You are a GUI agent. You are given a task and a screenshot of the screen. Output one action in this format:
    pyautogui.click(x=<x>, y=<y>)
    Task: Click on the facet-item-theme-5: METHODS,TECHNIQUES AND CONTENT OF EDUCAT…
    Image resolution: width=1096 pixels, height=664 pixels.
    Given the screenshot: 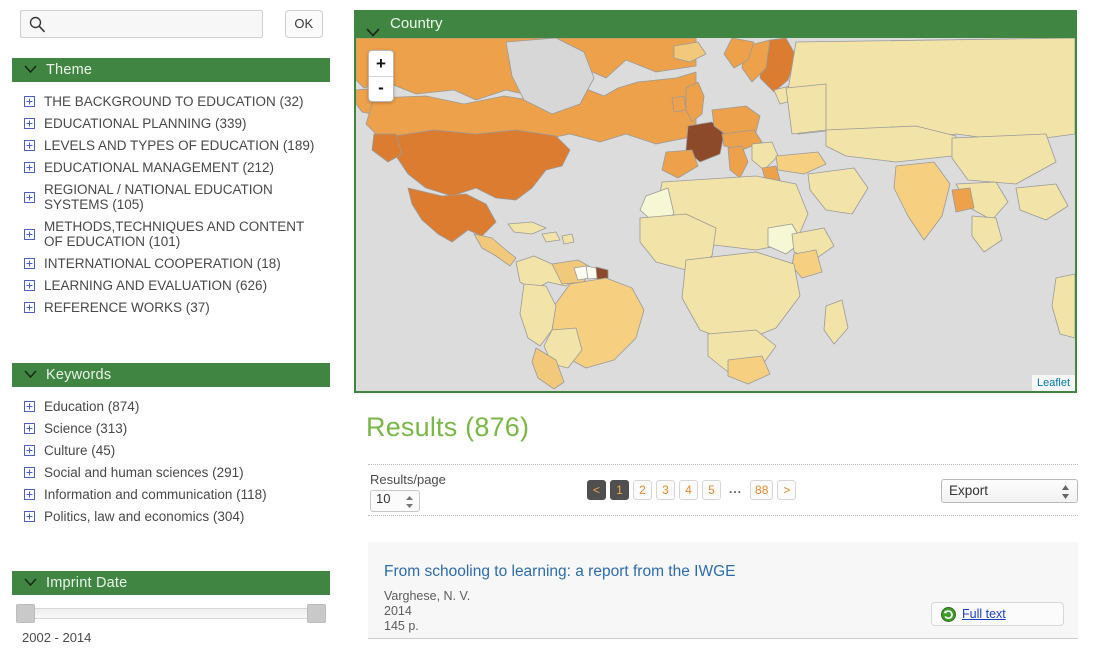 What is the action you would take?
    pyautogui.click(x=172, y=234)
    